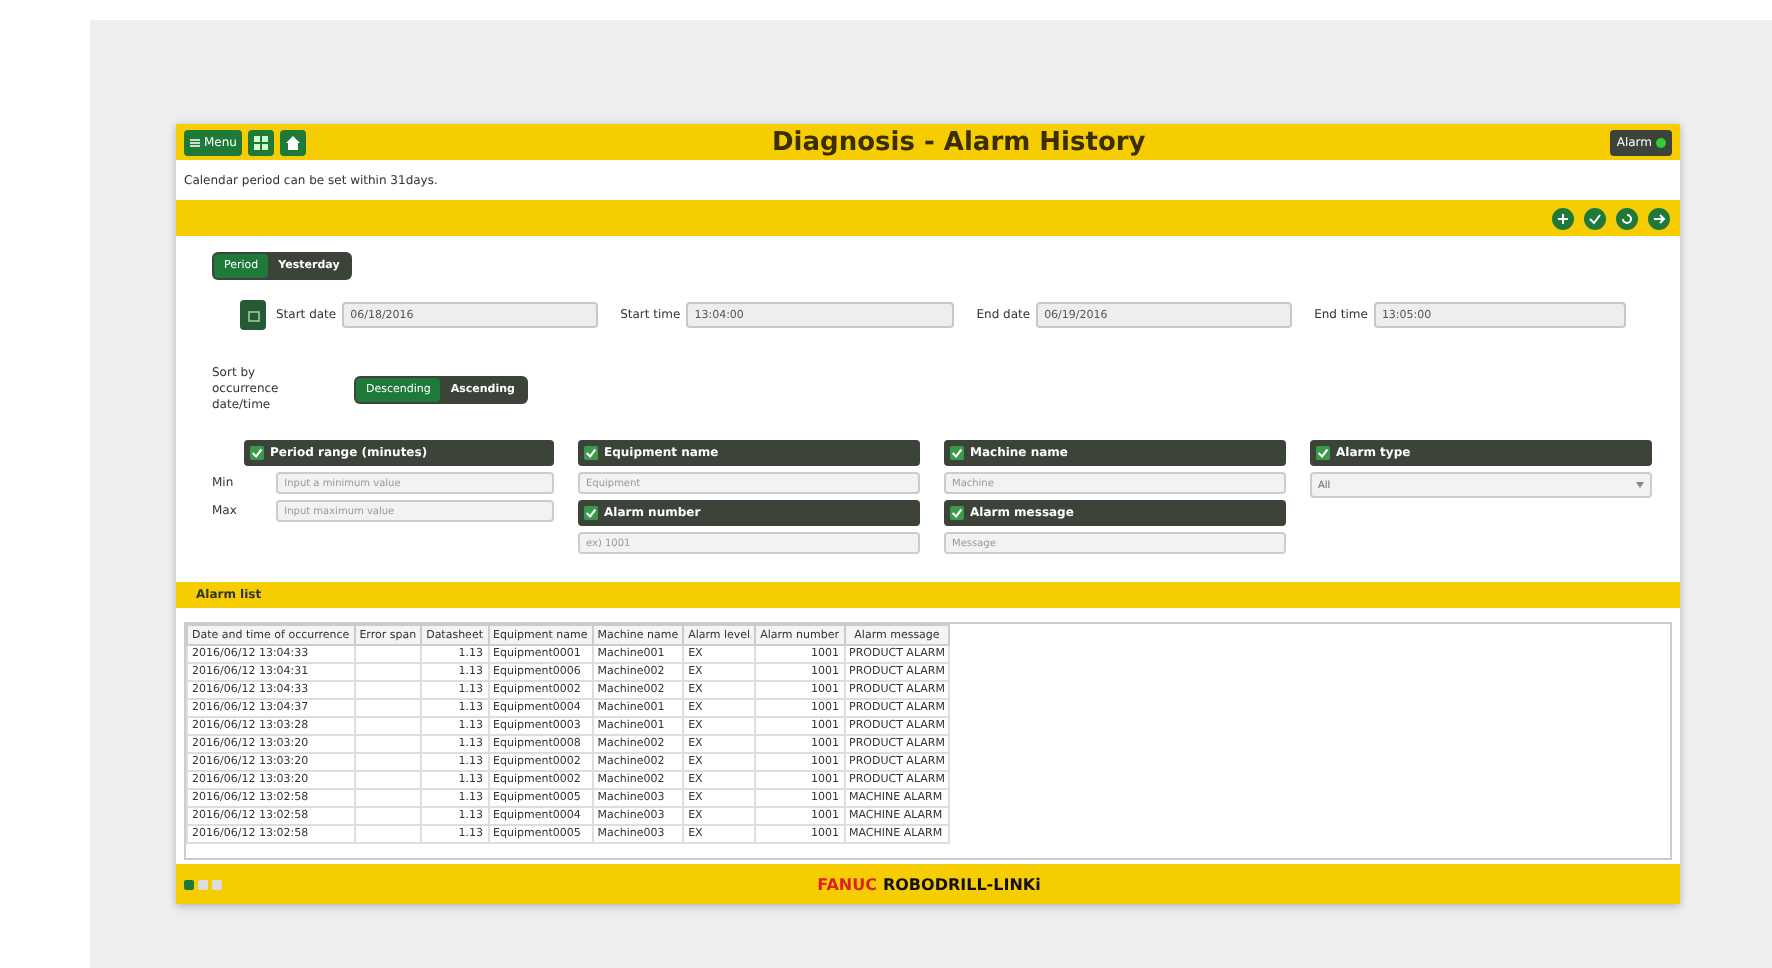  I want to click on menu-icon, so click(195, 142).